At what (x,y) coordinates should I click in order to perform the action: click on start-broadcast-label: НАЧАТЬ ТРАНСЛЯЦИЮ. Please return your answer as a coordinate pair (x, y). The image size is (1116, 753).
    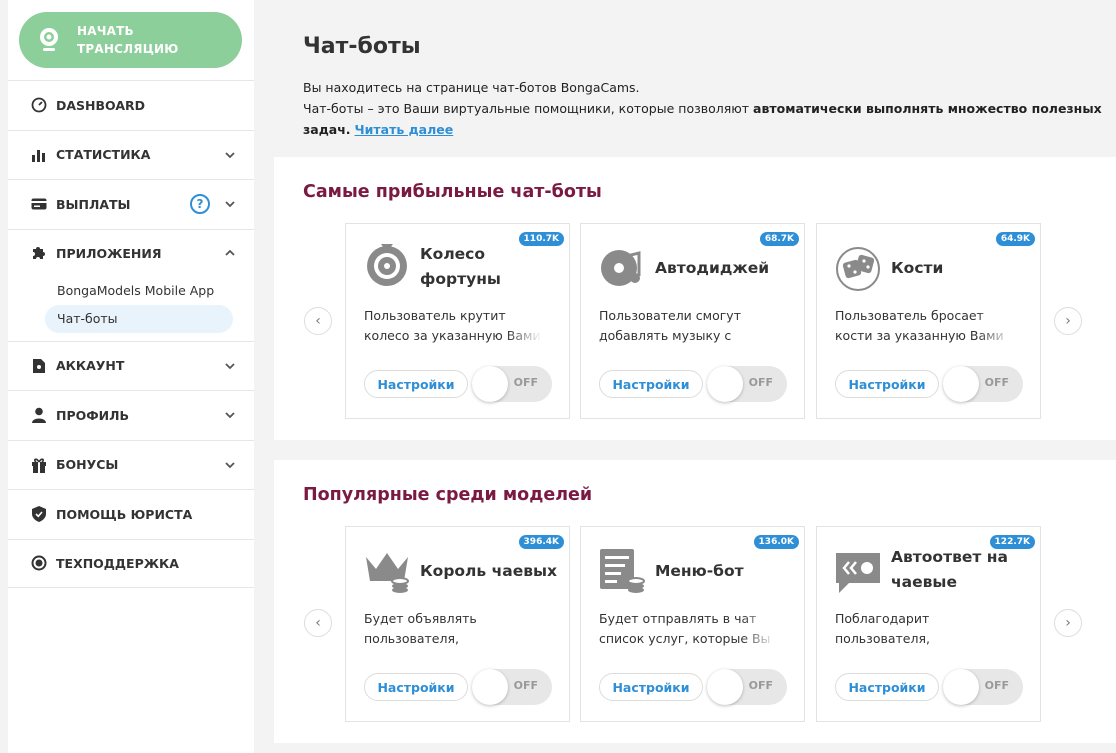
    Looking at the image, I should click on (128, 40).